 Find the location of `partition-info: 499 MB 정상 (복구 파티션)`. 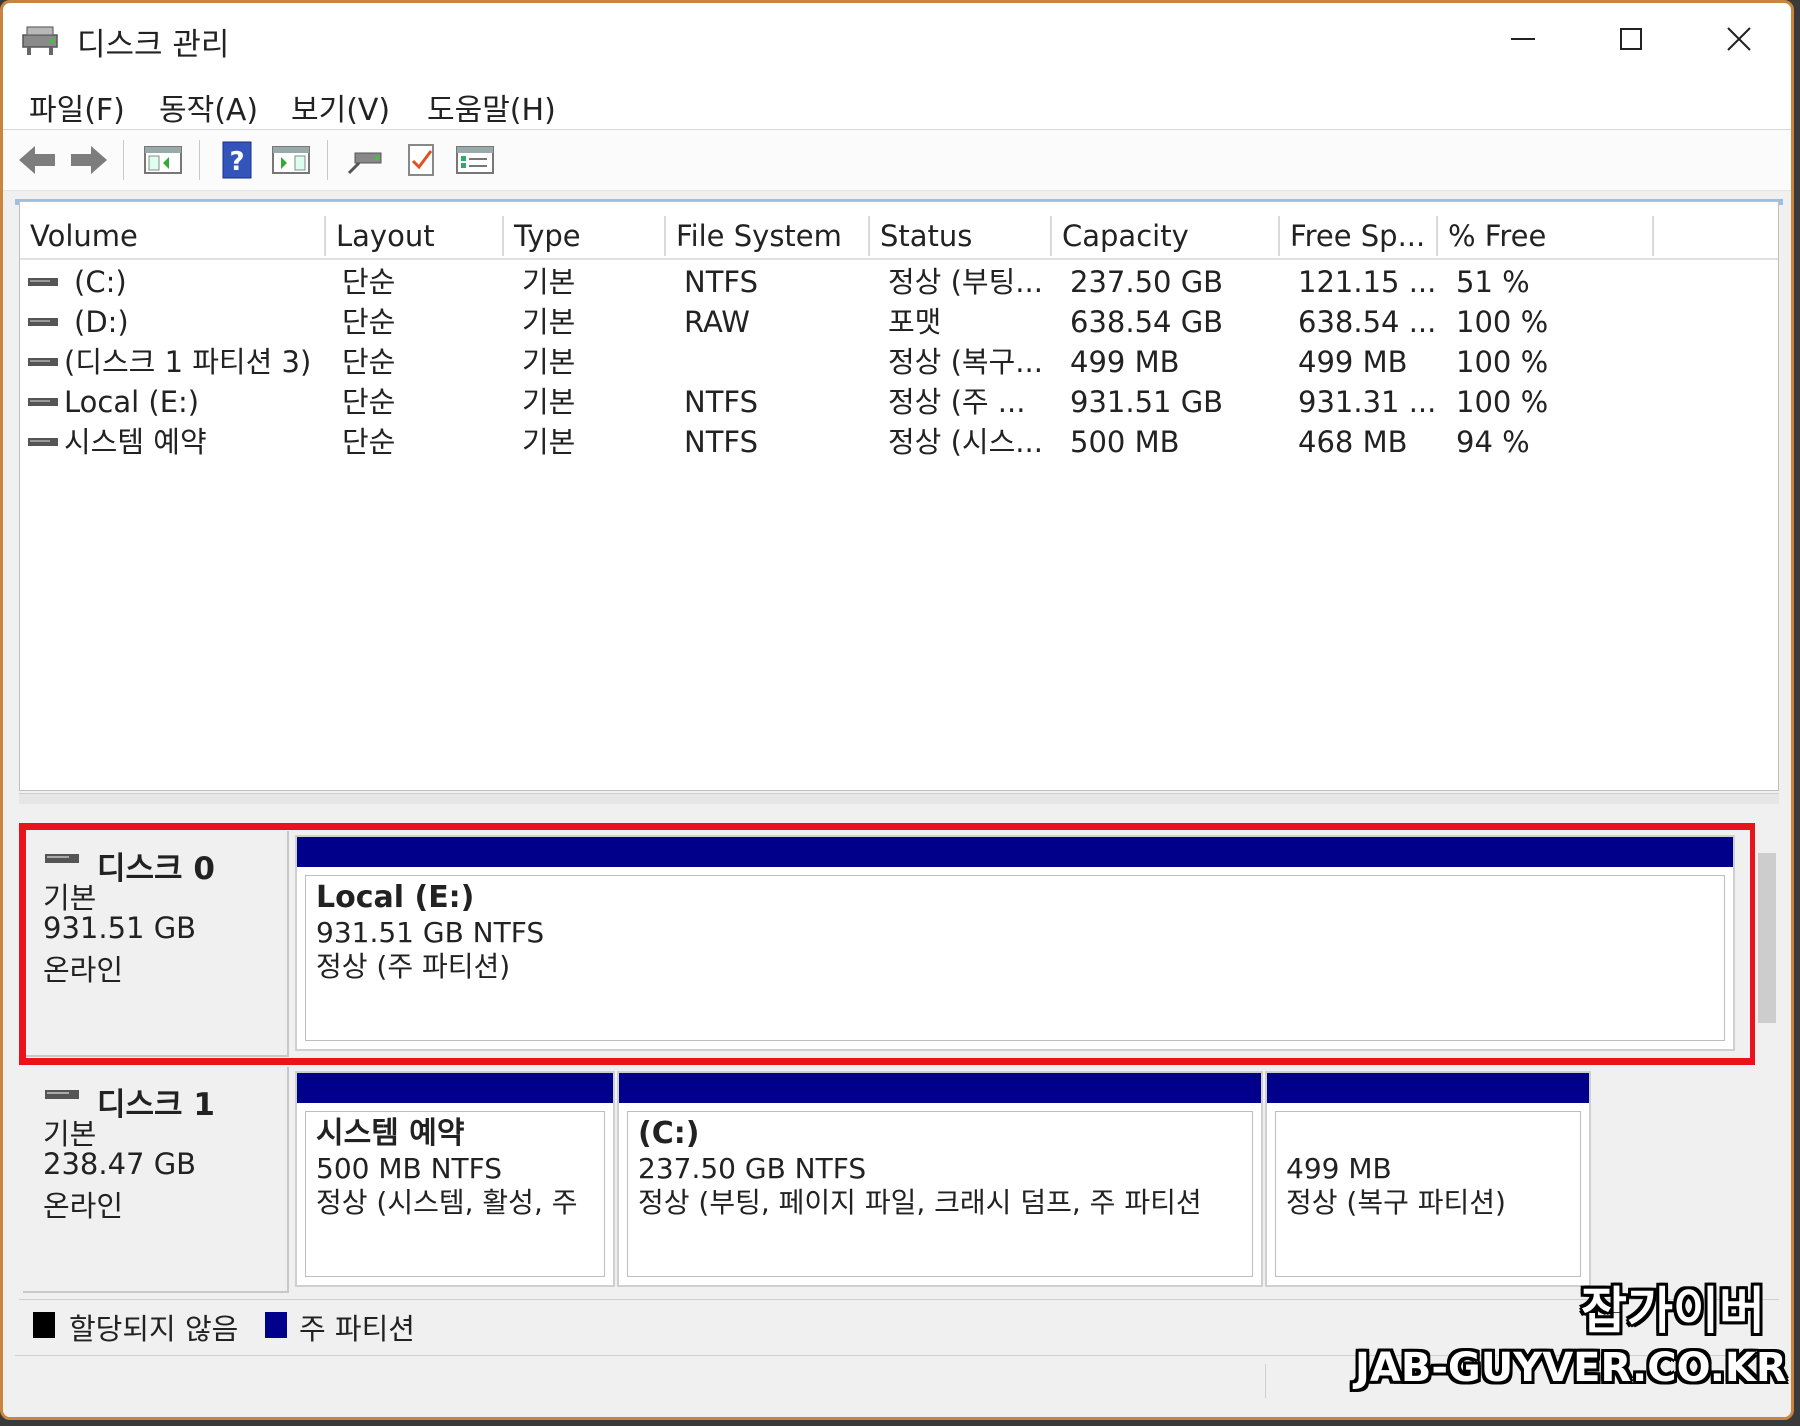

partition-info: 499 MB 정상 (복구 파티션) is located at coordinates (1428, 1194).